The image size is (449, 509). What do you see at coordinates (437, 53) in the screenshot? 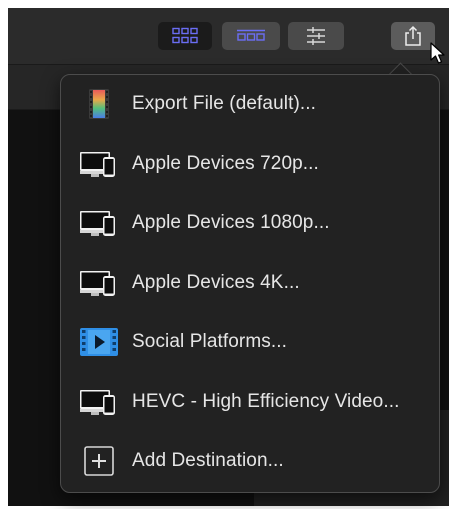
I see `mouse-cursor-icon` at bounding box center [437, 53].